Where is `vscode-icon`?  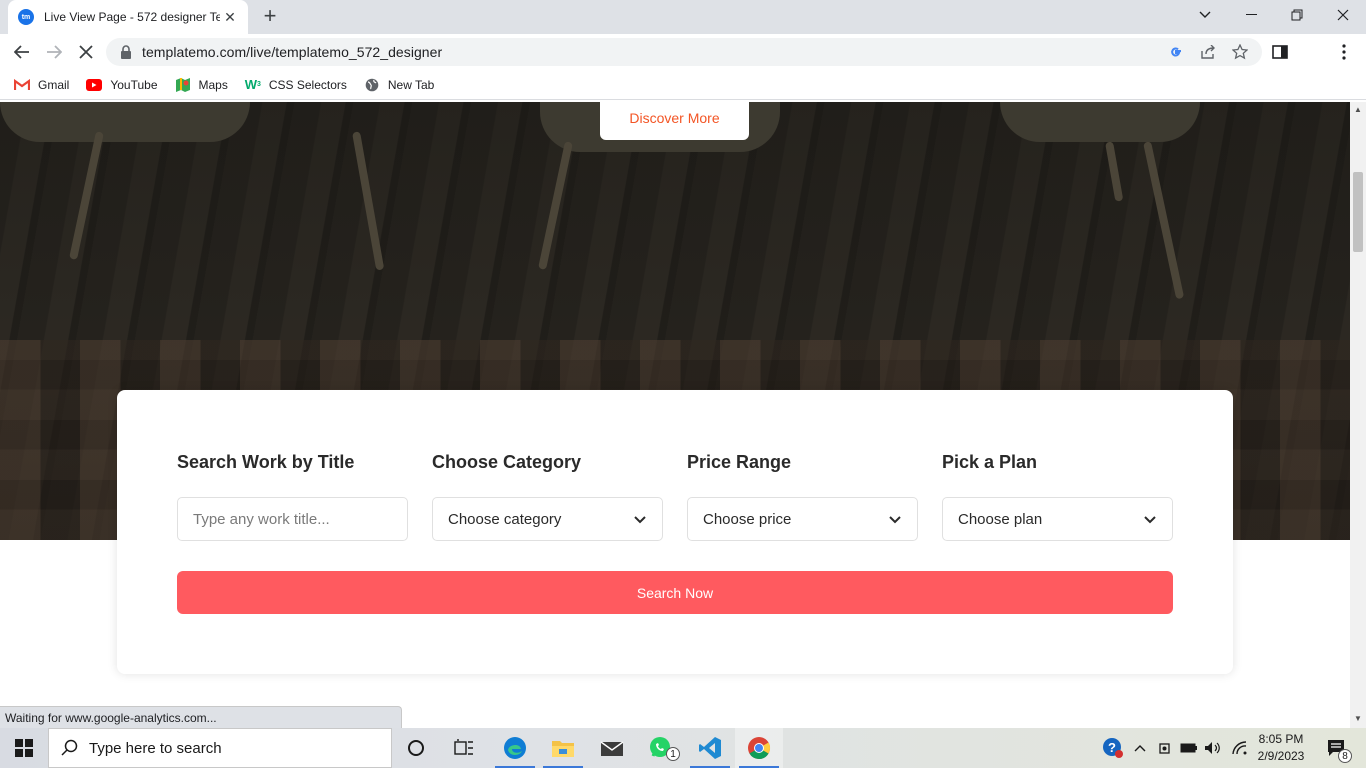 vscode-icon is located at coordinates (710, 748).